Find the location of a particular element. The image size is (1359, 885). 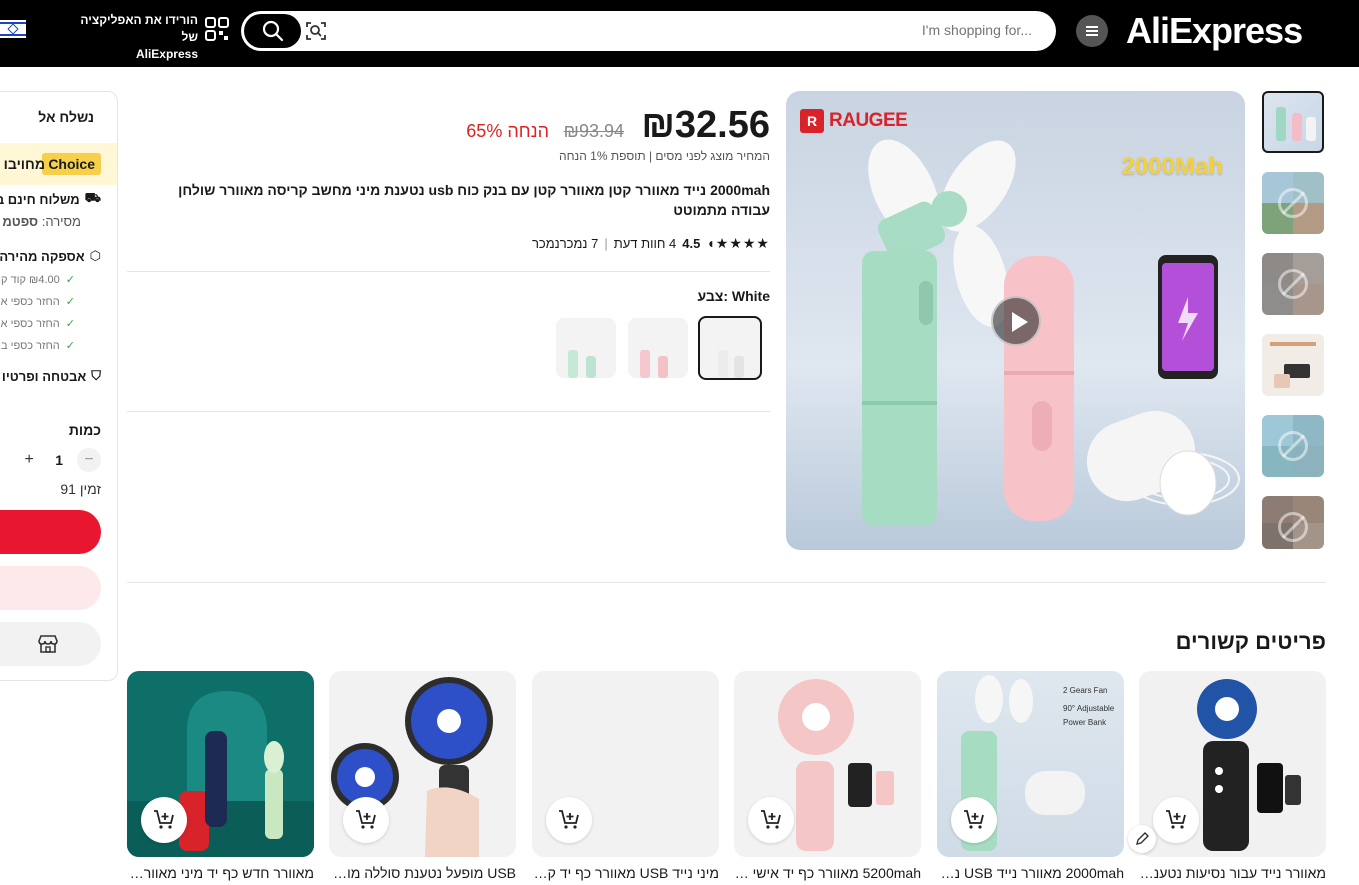

benefit-item: ✓ החזר כספי ב is located at coordinates (38, 345).